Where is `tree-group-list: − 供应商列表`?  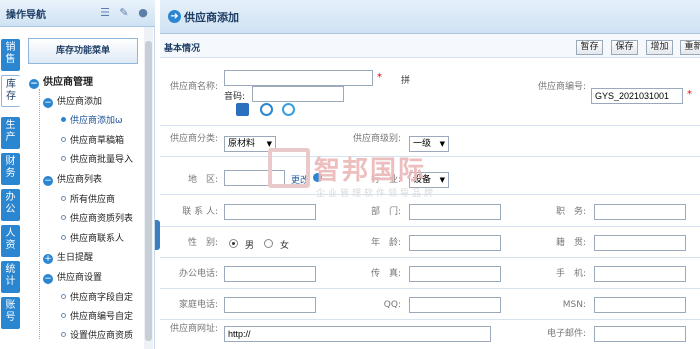
tree-group-list: − 供应商列表 is located at coordinates (72, 179).